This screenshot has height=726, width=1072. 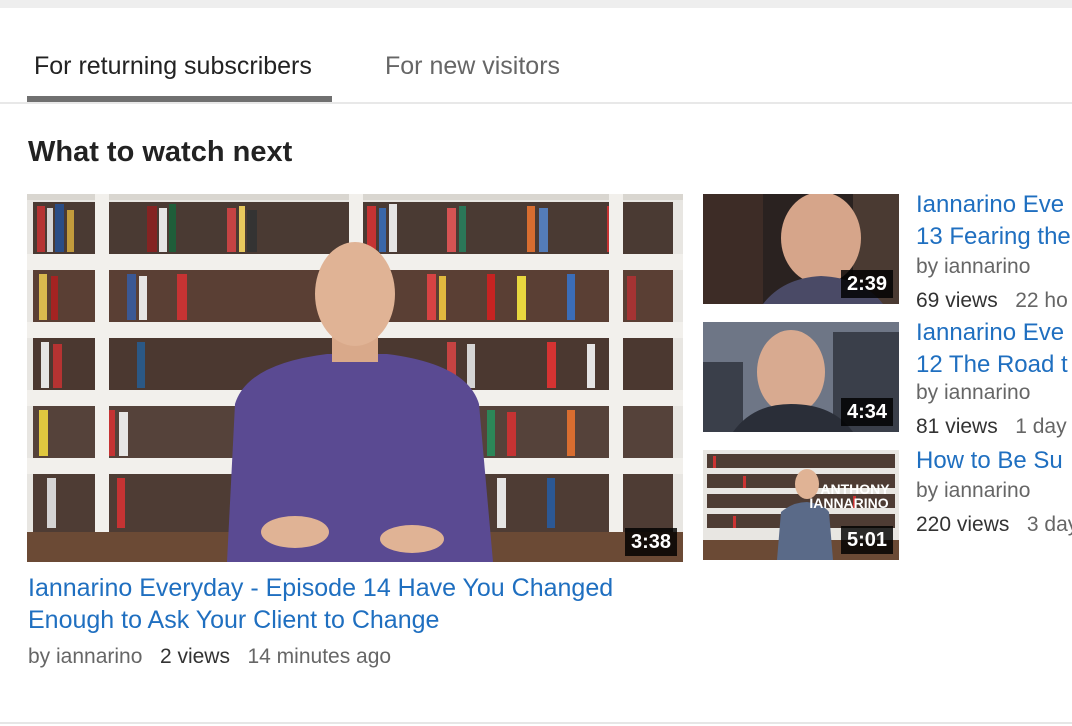 What do you see at coordinates (801, 505) in the screenshot?
I see `side-video-thumbnail-3: ANTHONY IANNARINO 5:01` at bounding box center [801, 505].